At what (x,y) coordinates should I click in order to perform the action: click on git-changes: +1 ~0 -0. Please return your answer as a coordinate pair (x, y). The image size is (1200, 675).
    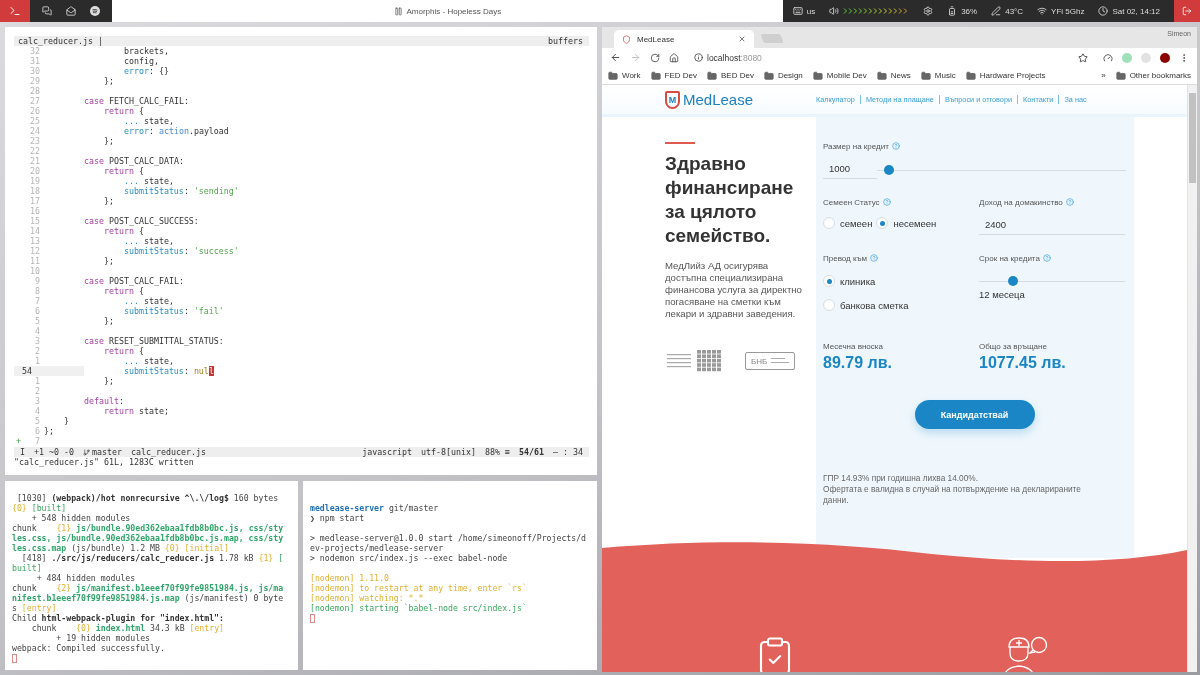
    Looking at the image, I should click on (54, 452).